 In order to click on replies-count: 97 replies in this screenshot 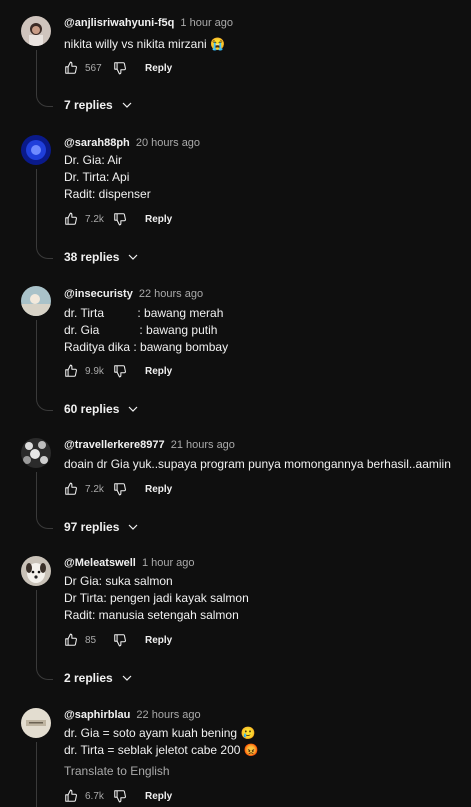, I will do `click(92, 527)`.